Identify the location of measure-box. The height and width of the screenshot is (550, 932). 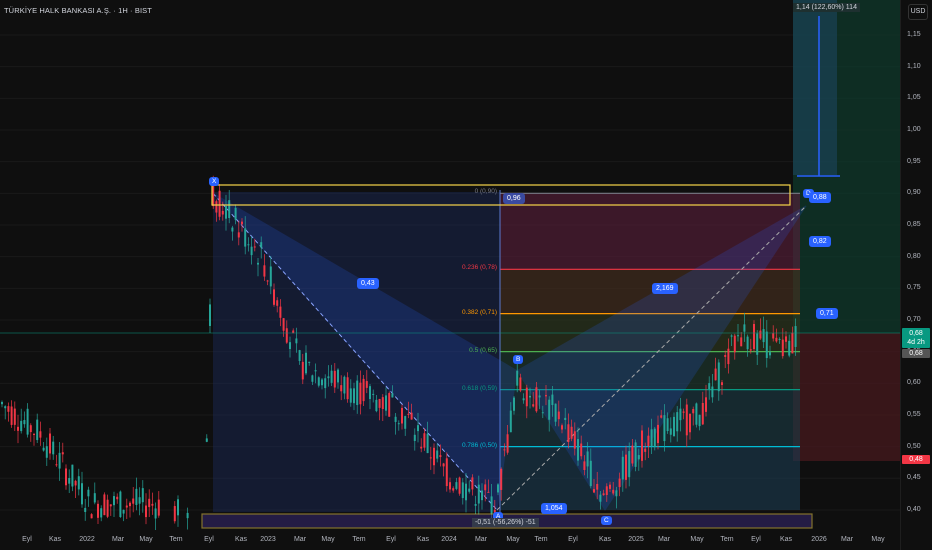
(815, 87).